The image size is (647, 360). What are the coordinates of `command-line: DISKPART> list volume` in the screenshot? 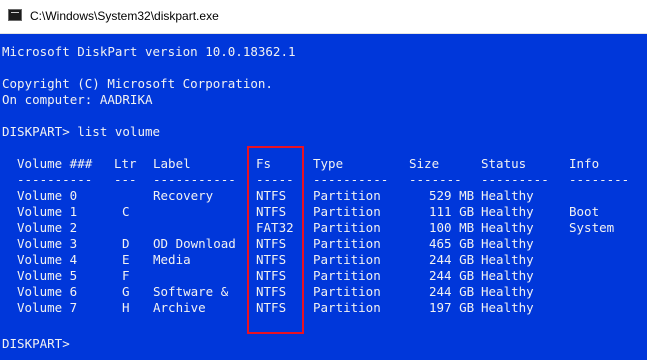 It's located at (81, 131).